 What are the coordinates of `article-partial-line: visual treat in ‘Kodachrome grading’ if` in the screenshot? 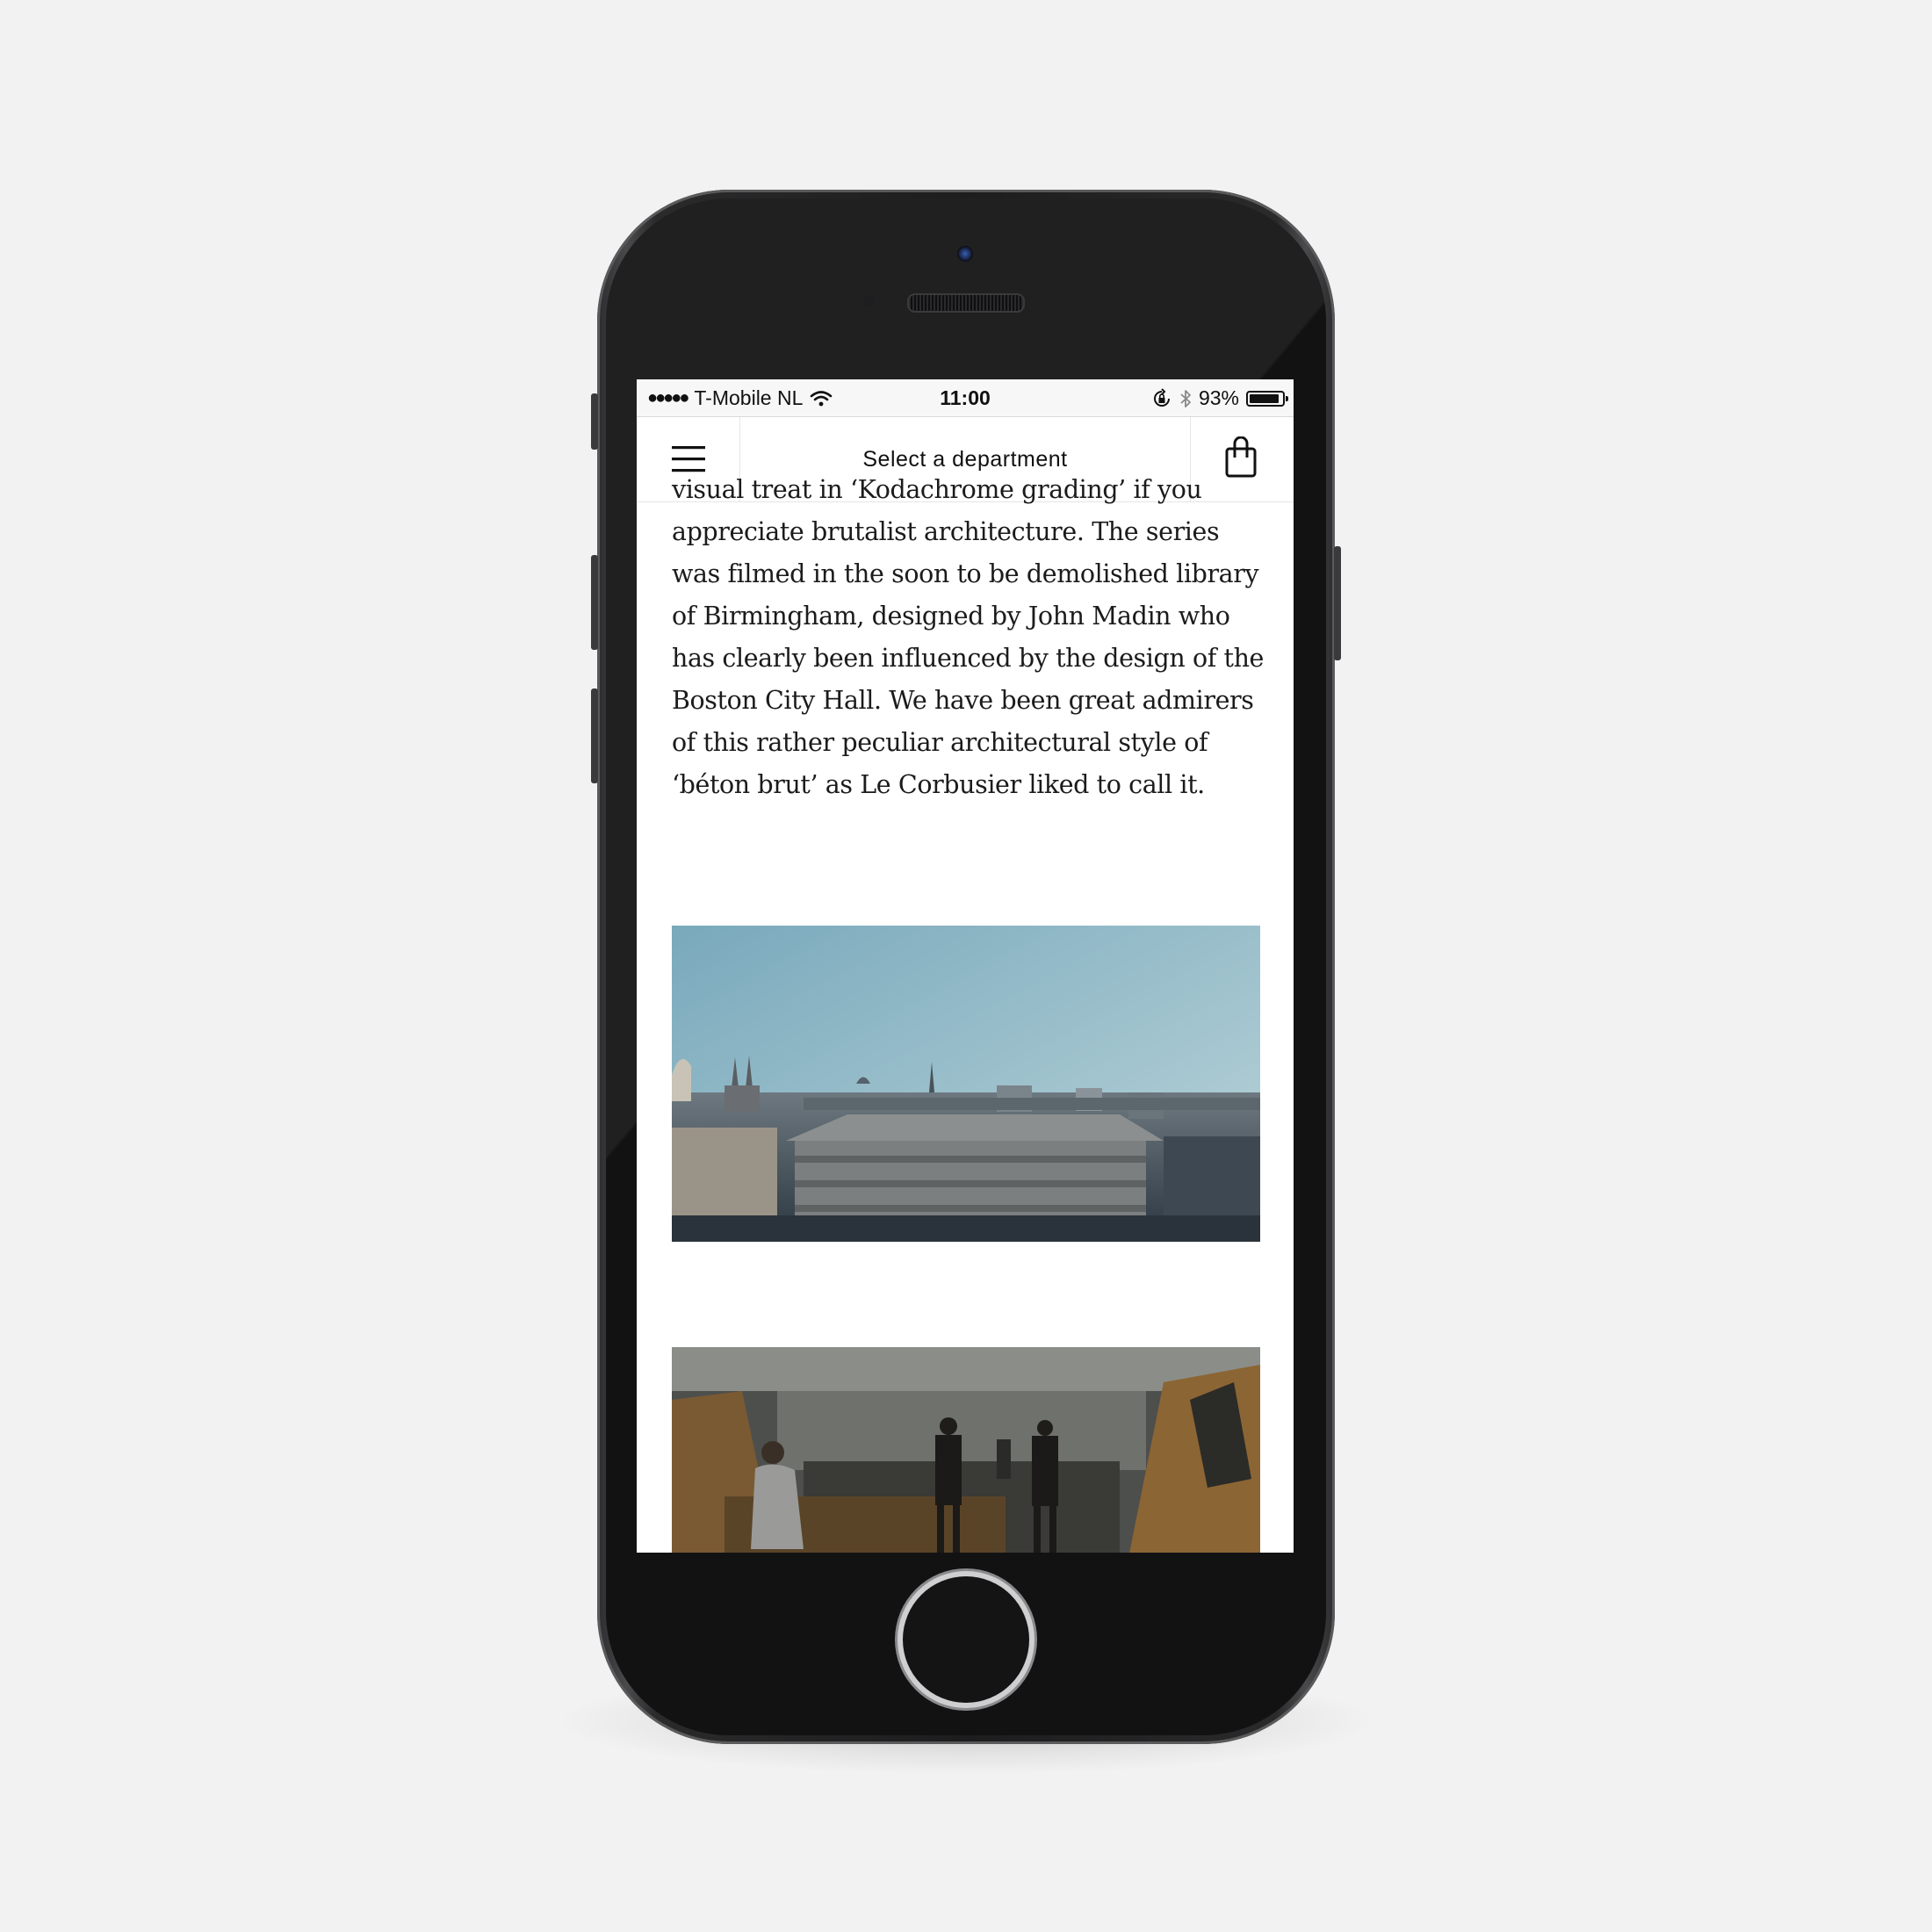 It's located at (911, 490).